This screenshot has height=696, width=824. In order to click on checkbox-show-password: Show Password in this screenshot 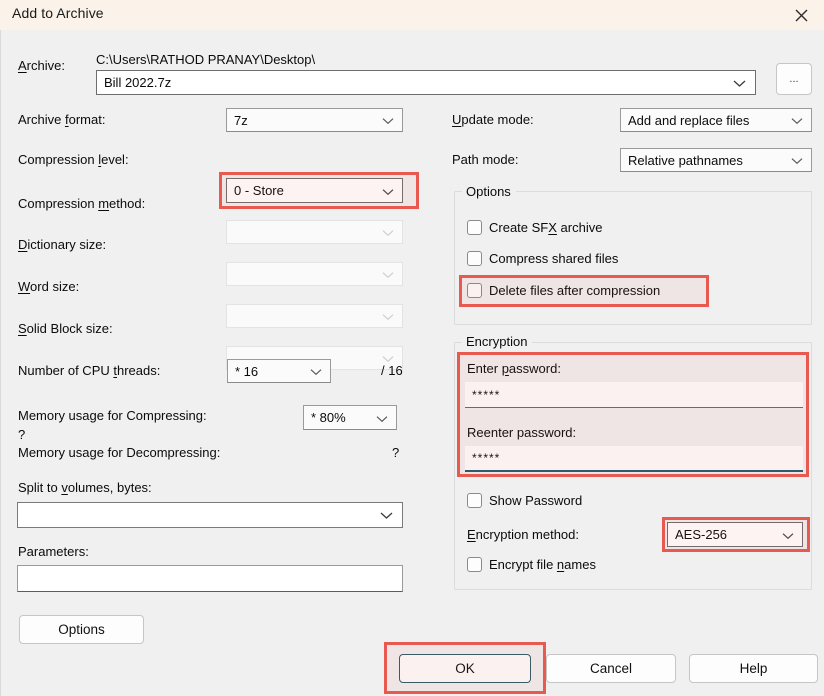, I will do `click(524, 500)`.